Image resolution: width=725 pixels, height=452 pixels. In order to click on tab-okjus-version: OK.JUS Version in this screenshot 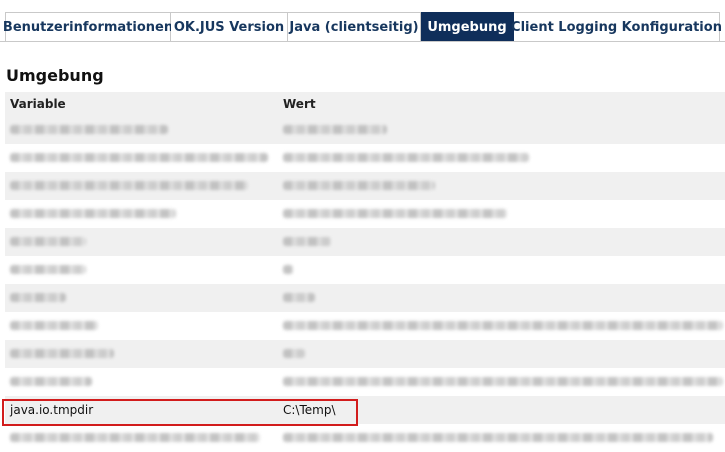, I will do `click(229, 26)`.